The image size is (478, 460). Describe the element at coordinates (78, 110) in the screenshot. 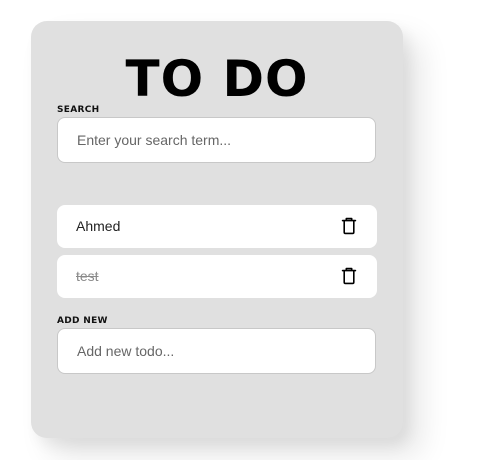

I see `search-label: SEARCH` at that location.